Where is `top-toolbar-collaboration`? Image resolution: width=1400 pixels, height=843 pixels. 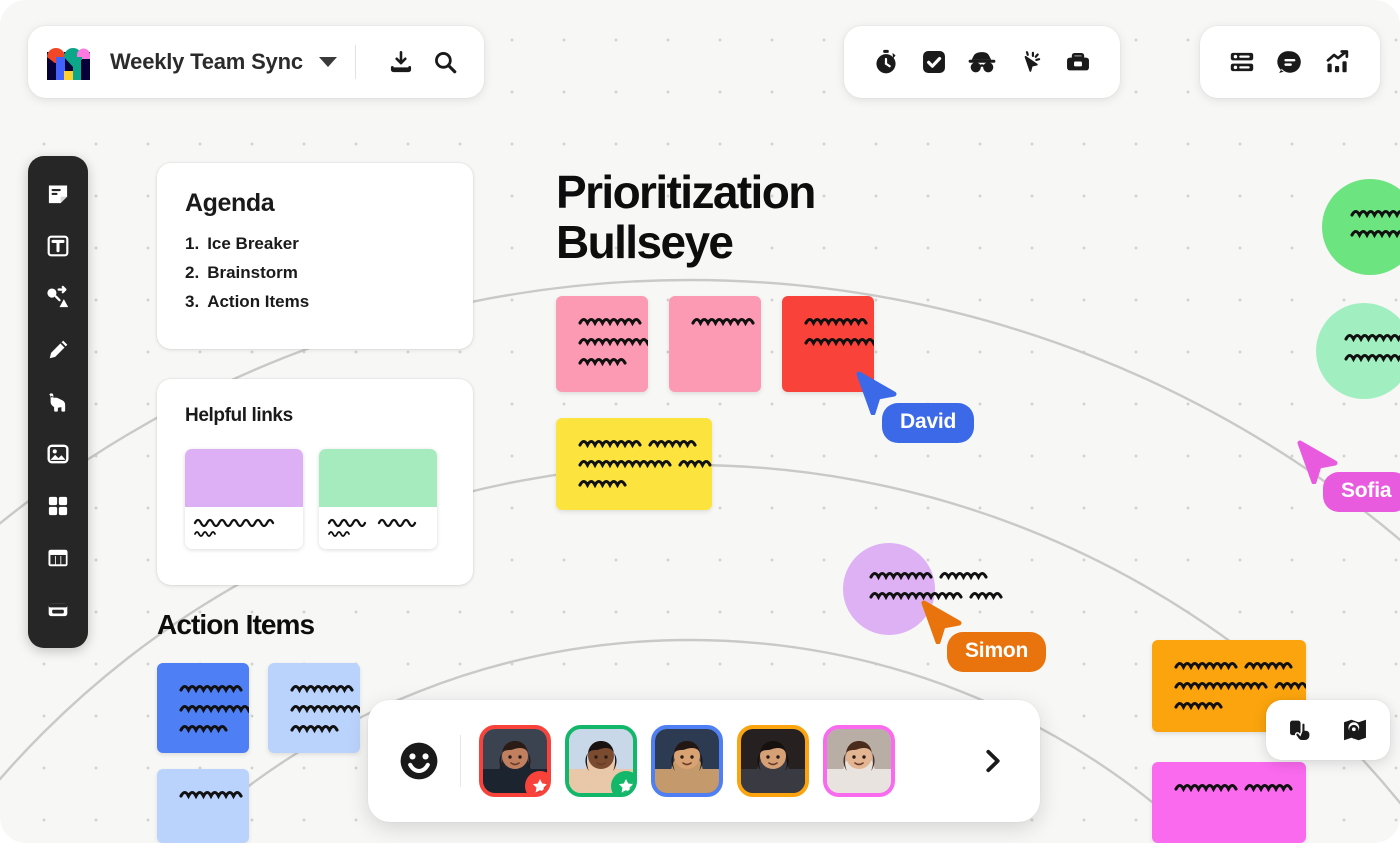
top-toolbar-collaboration is located at coordinates (982, 62).